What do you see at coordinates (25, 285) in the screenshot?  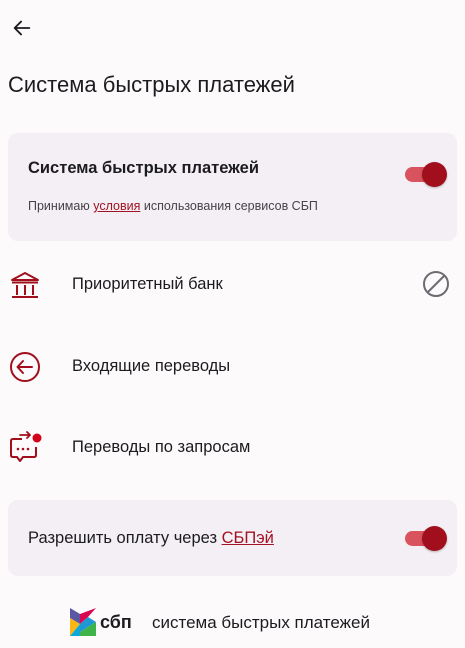 I see `bank-icon` at bounding box center [25, 285].